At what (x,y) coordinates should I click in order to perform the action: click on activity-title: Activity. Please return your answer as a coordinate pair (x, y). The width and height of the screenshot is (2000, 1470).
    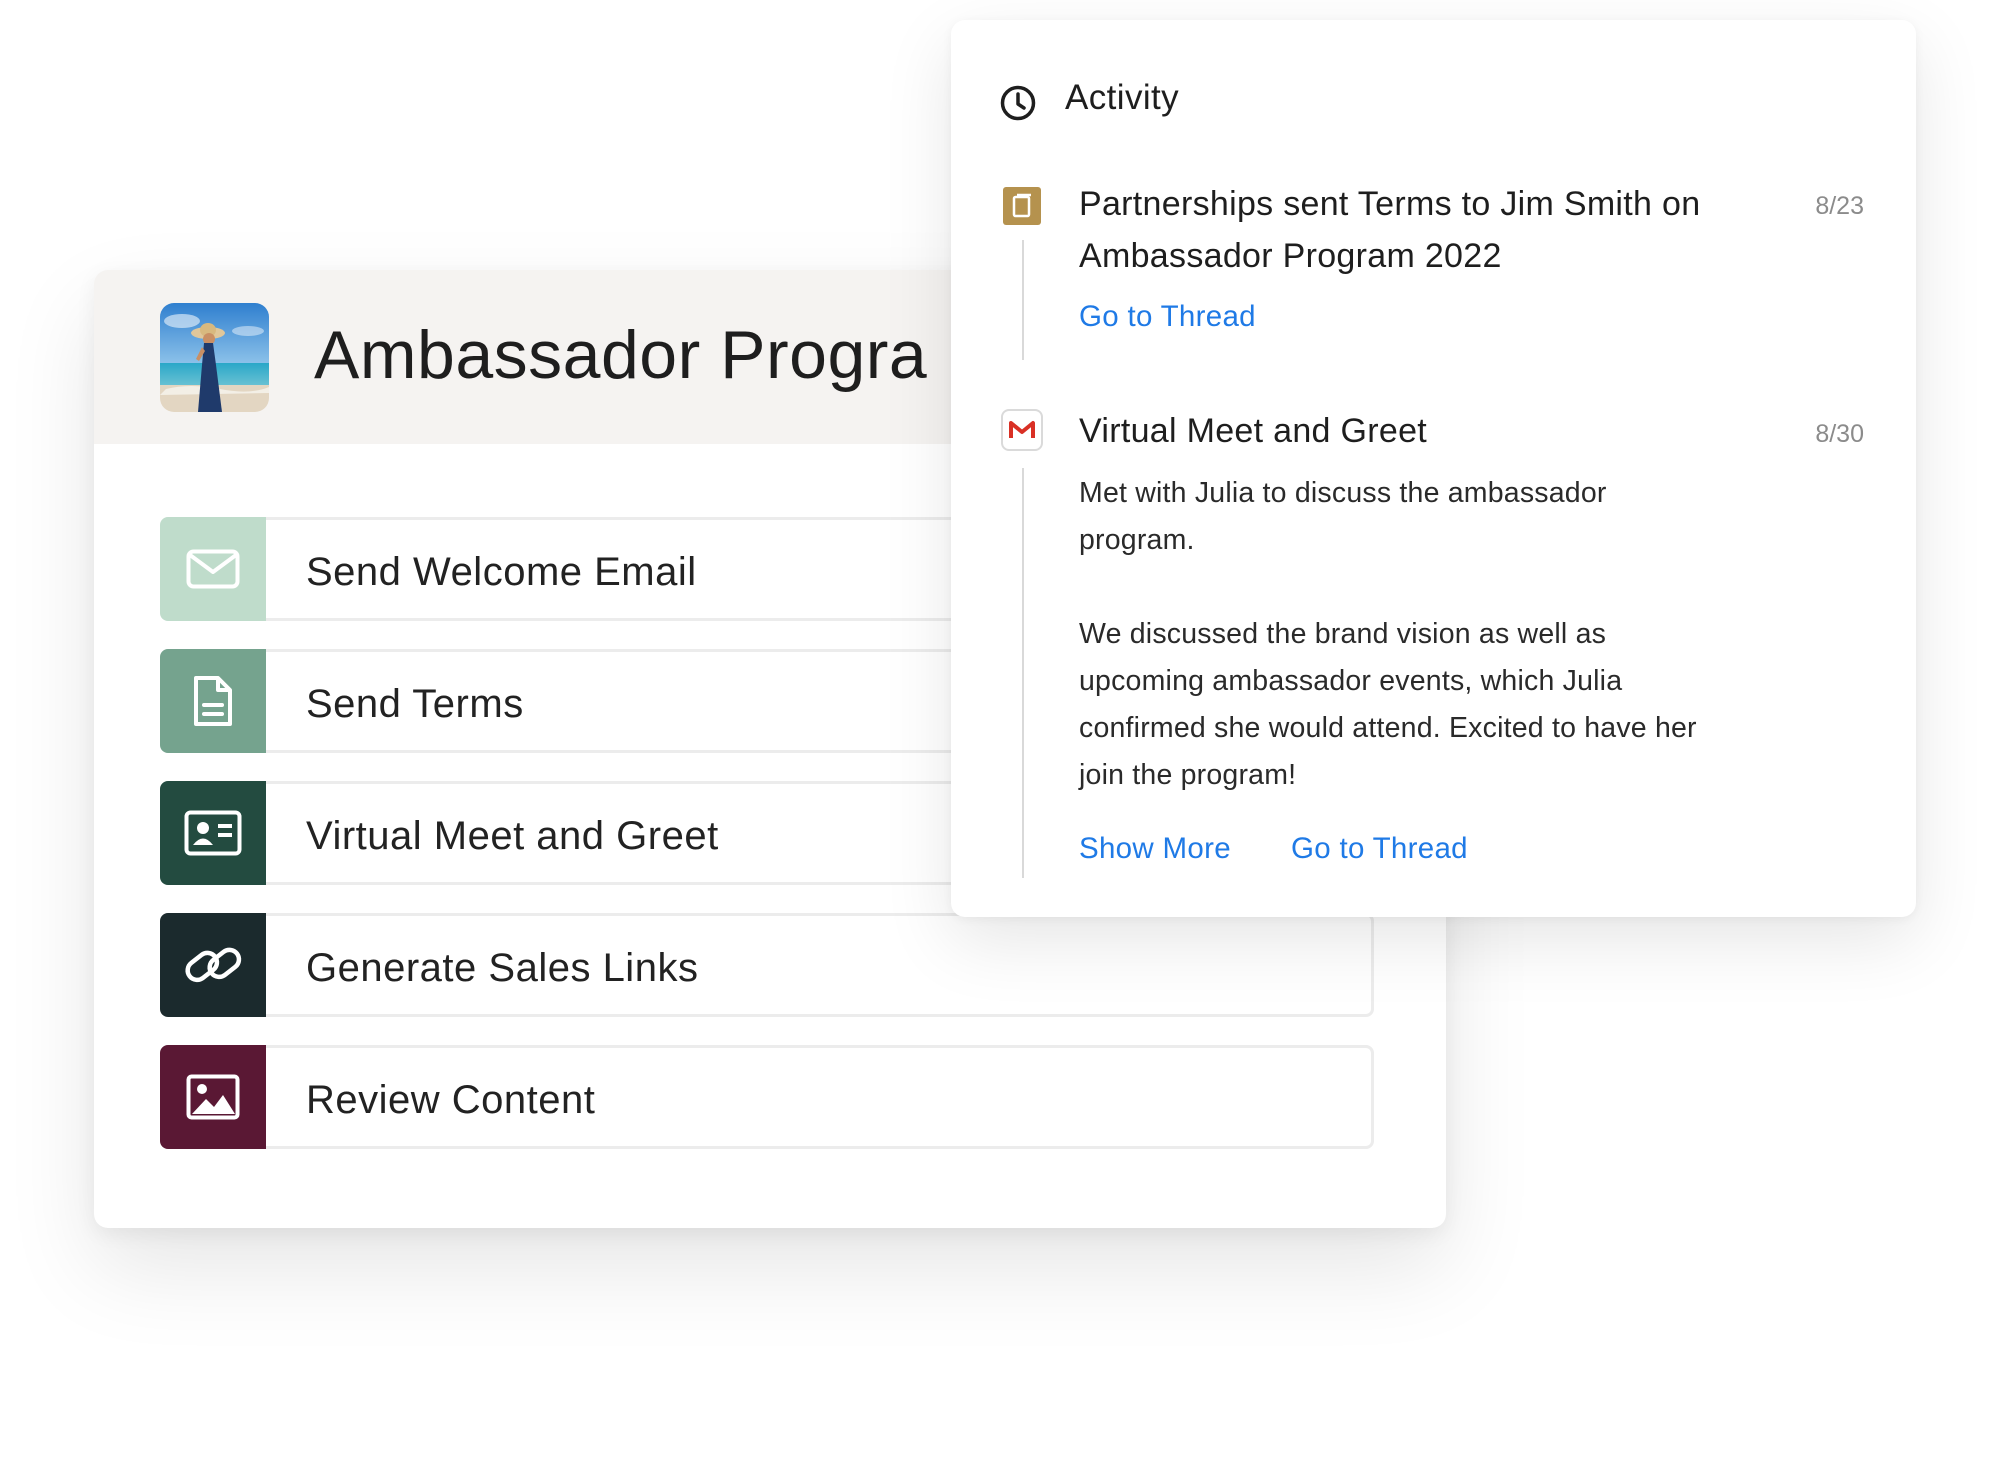
    Looking at the image, I should click on (1122, 97).